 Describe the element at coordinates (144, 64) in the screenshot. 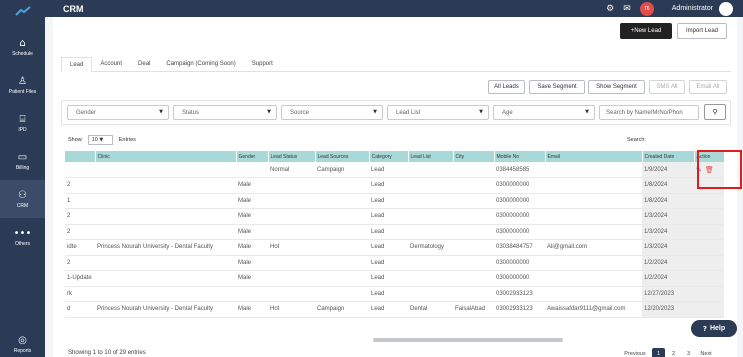

I see `tab-deal: Deal` at that location.